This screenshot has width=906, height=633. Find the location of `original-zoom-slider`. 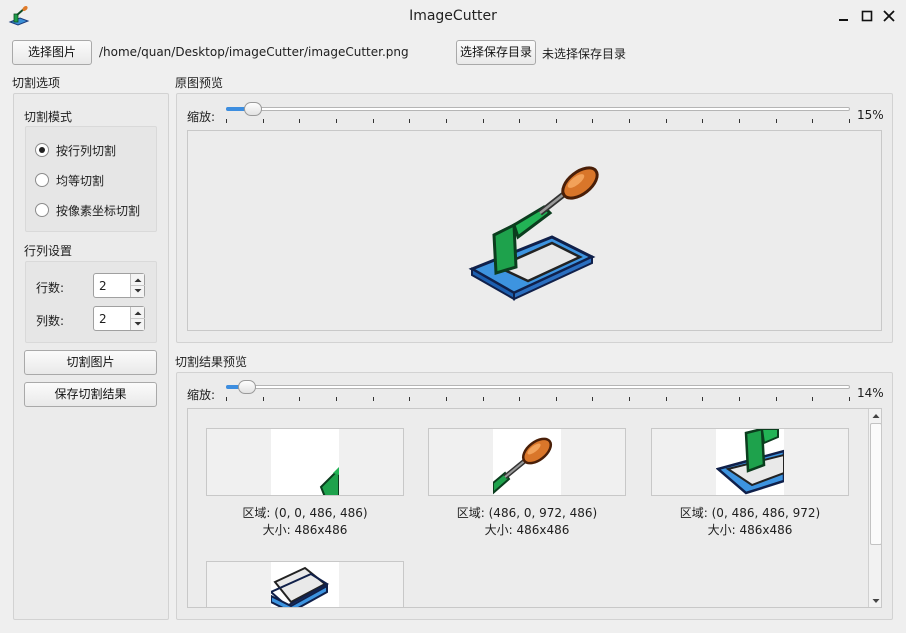

original-zoom-slider is located at coordinates (537, 114).